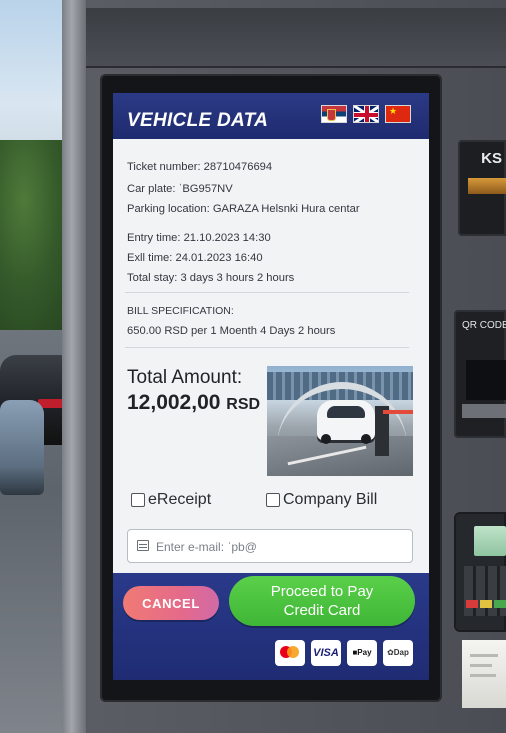  I want to click on kiosk-pillar, so click(74, 366).